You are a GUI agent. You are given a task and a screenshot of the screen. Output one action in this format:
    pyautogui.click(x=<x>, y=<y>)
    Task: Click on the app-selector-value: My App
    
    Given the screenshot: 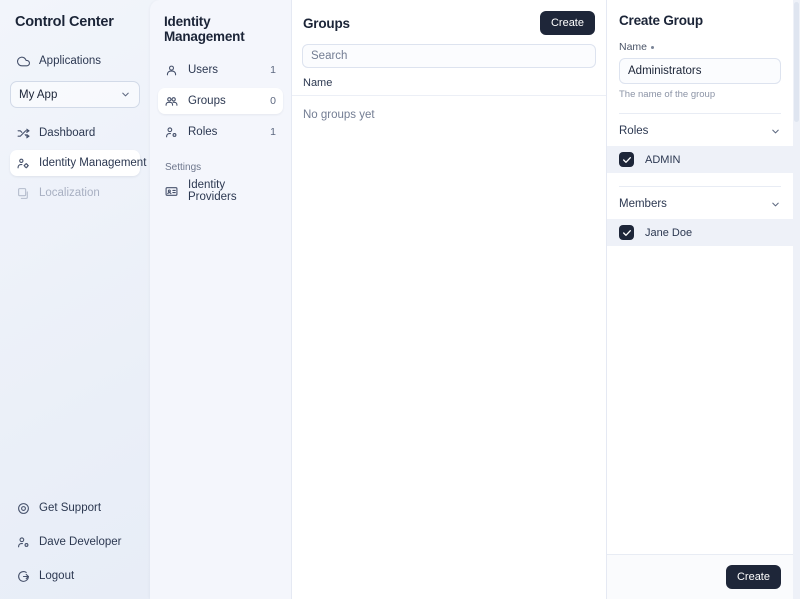 What is the action you would take?
    pyautogui.click(x=38, y=94)
    